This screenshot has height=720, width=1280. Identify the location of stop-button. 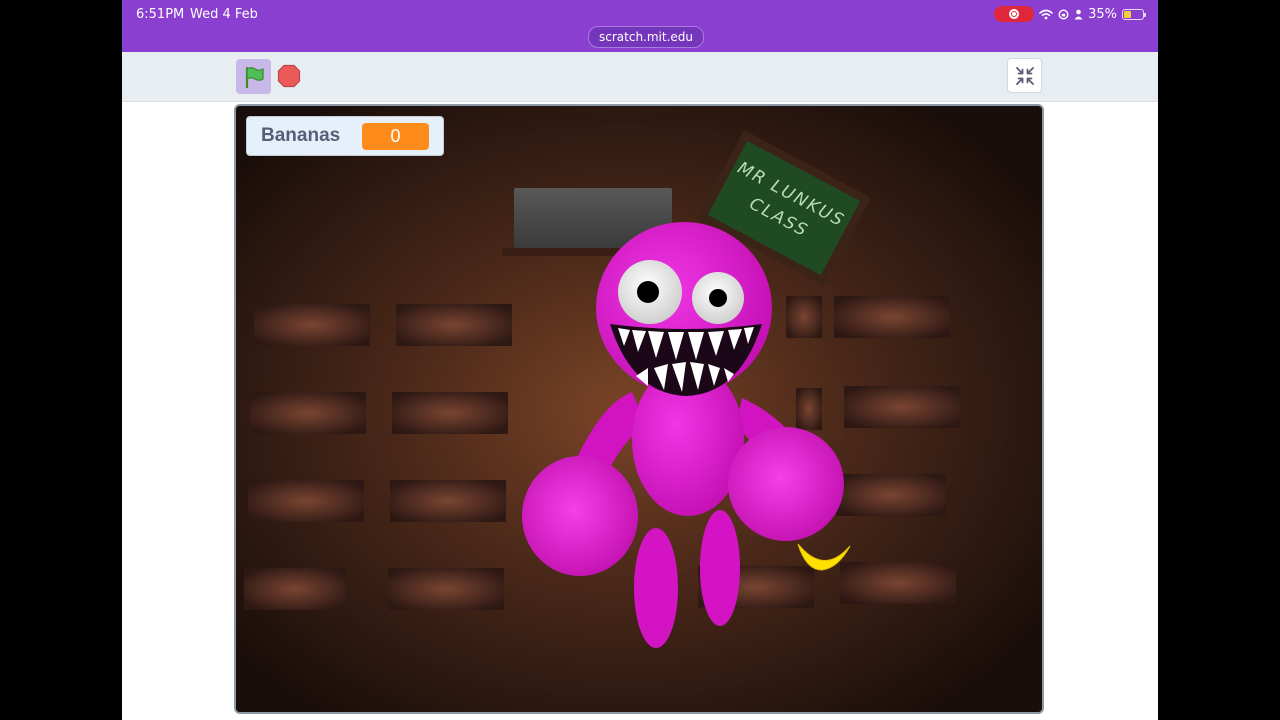
(289, 76).